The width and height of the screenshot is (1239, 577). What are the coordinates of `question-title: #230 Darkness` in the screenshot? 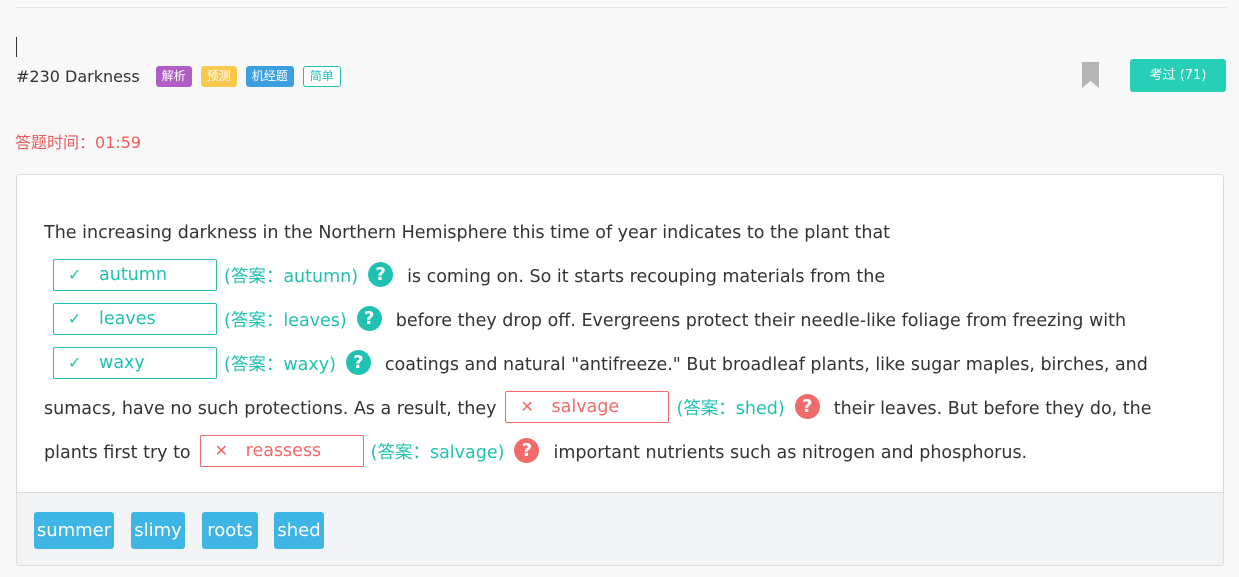 It's located at (78, 76).